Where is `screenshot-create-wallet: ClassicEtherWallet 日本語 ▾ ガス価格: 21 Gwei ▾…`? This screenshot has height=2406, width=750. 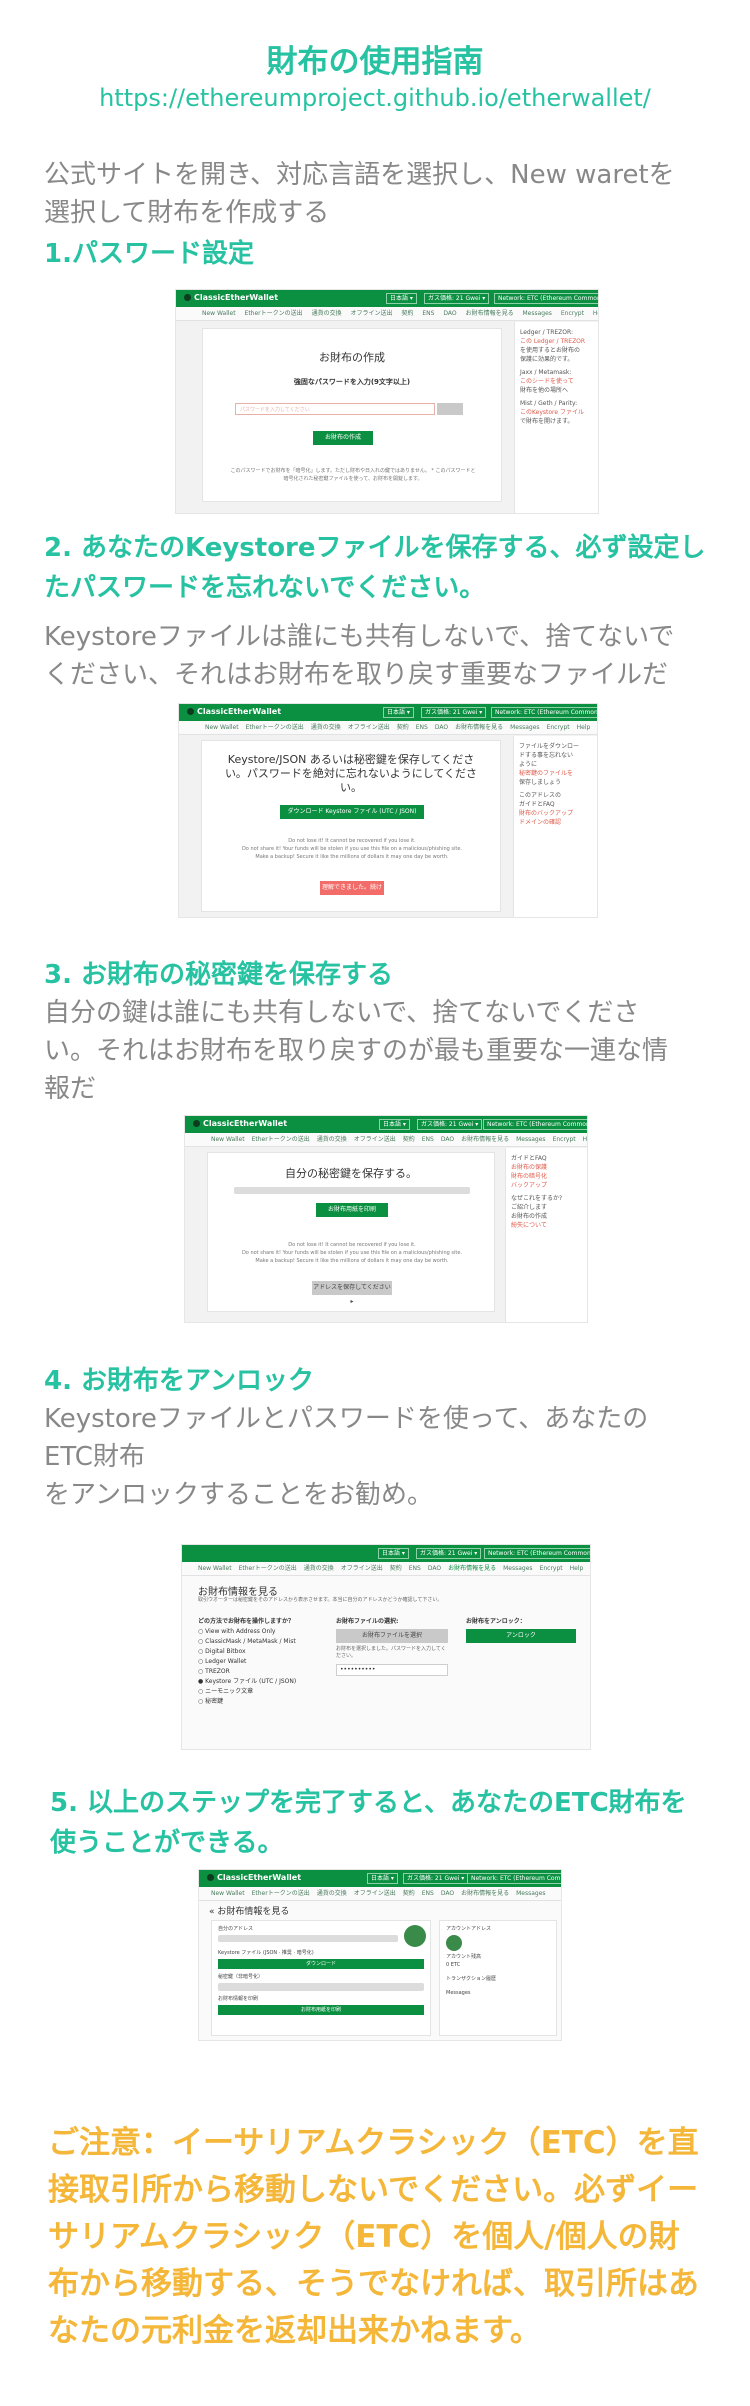 screenshot-create-wallet: ClassicEtherWallet 日本語 ▾ ガス価格: 21 Gwei ▾… is located at coordinates (387, 401).